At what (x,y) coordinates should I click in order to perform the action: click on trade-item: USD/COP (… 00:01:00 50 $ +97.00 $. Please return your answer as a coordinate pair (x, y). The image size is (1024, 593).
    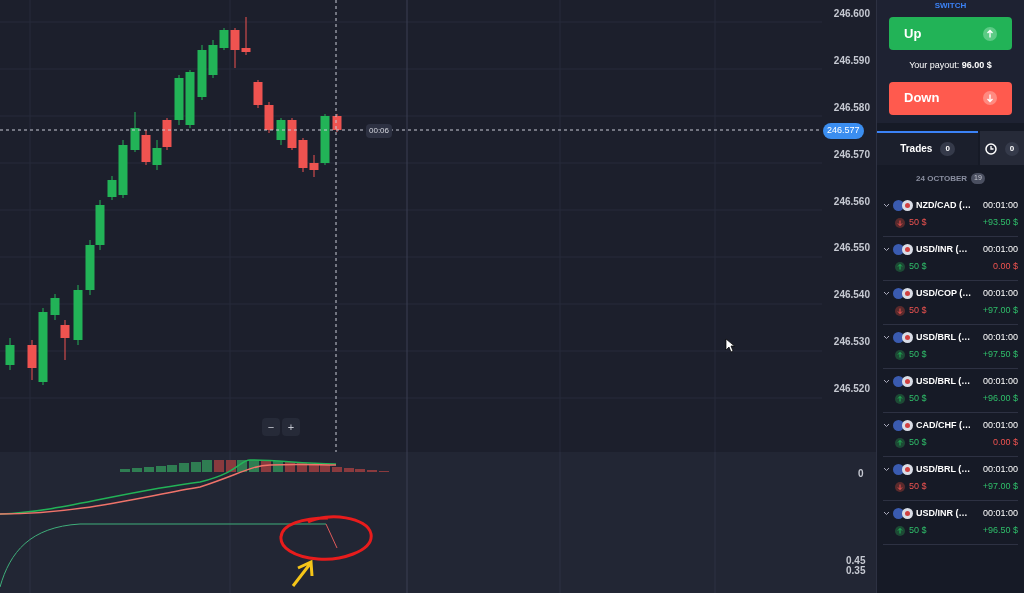
    Looking at the image, I should click on (950, 302).